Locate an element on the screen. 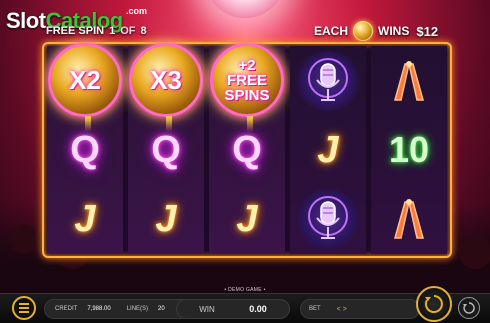 Image resolution: width=490 pixels, height=323 pixels. reel-cell: +2 FREE SPINS is located at coordinates (247, 87).